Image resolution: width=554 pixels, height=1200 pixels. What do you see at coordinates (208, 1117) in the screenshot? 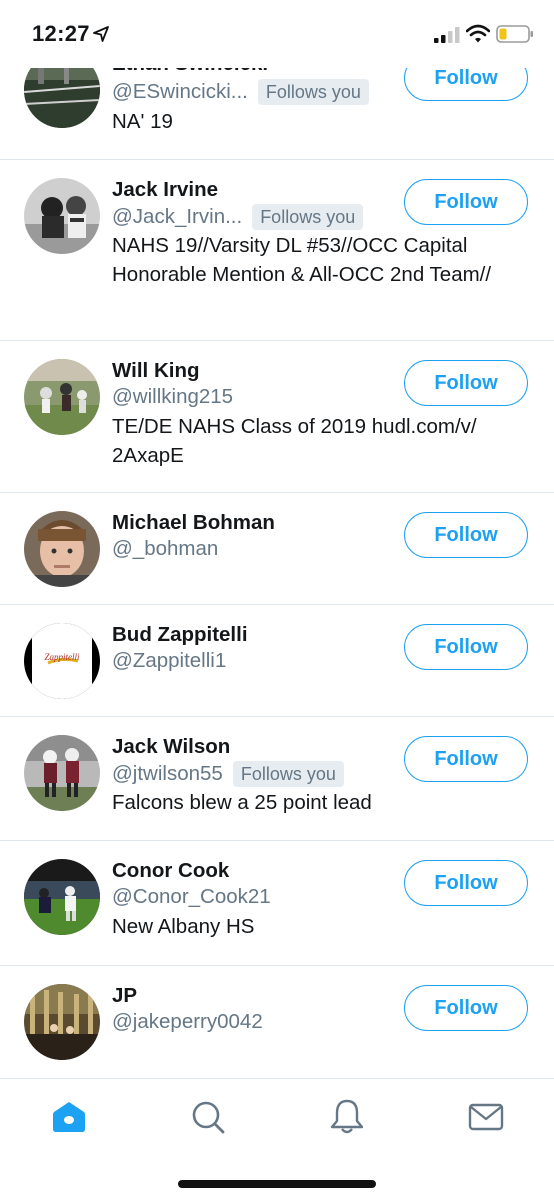
I see `search-icon` at bounding box center [208, 1117].